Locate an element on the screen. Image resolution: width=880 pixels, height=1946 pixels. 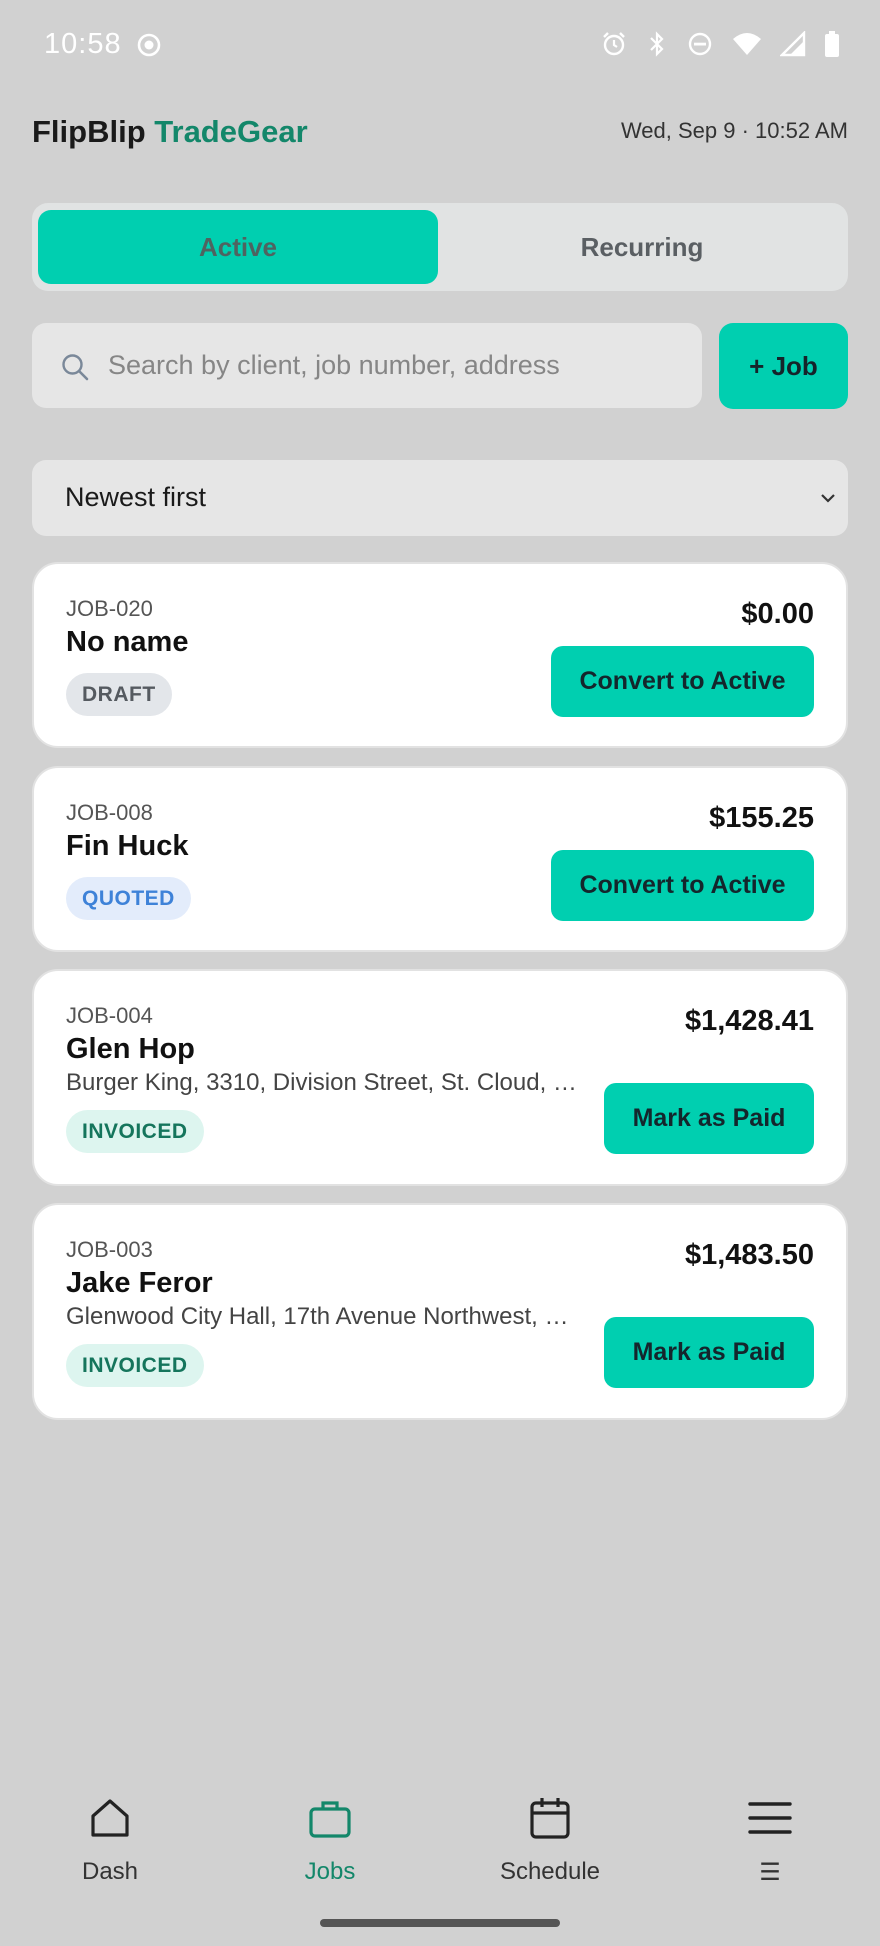
header-datetime: Wed, Sep 9 · 10:52 AM is located at coordinates (734, 130).